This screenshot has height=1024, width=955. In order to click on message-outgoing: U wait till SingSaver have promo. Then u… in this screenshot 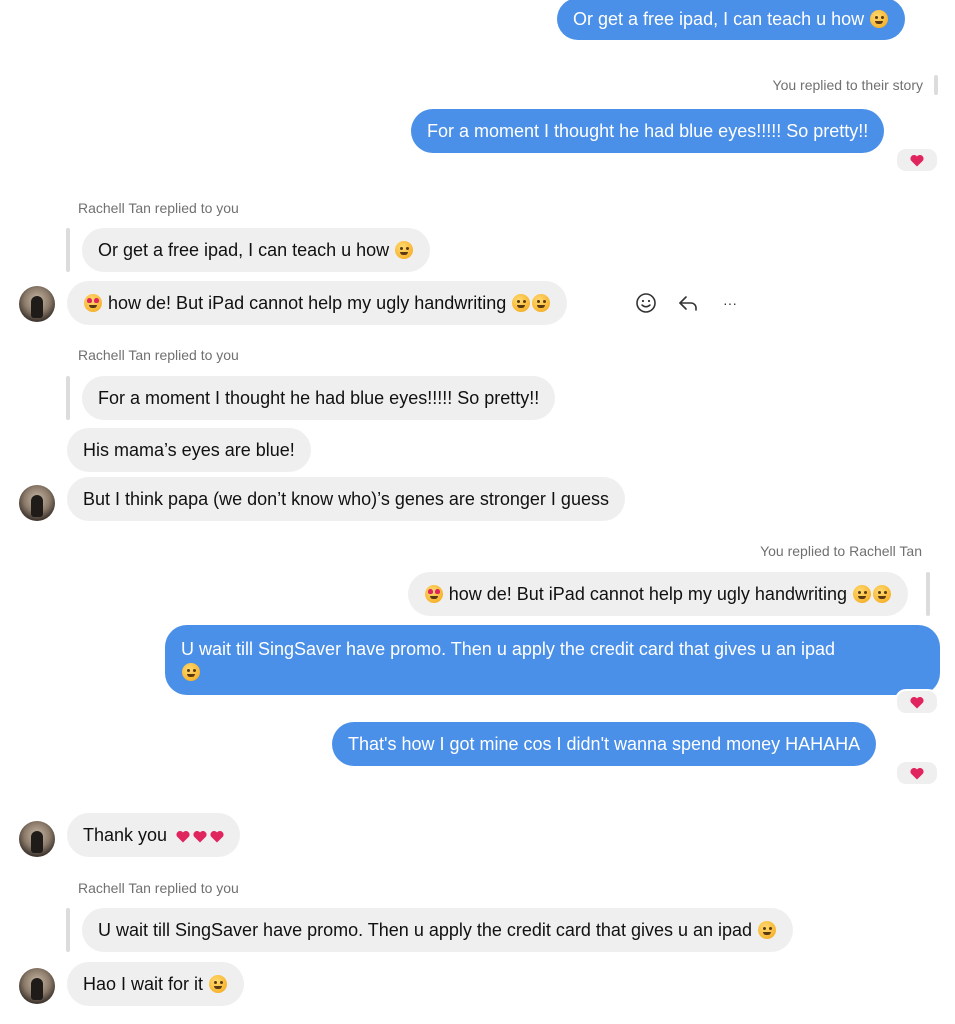, I will do `click(552, 660)`.